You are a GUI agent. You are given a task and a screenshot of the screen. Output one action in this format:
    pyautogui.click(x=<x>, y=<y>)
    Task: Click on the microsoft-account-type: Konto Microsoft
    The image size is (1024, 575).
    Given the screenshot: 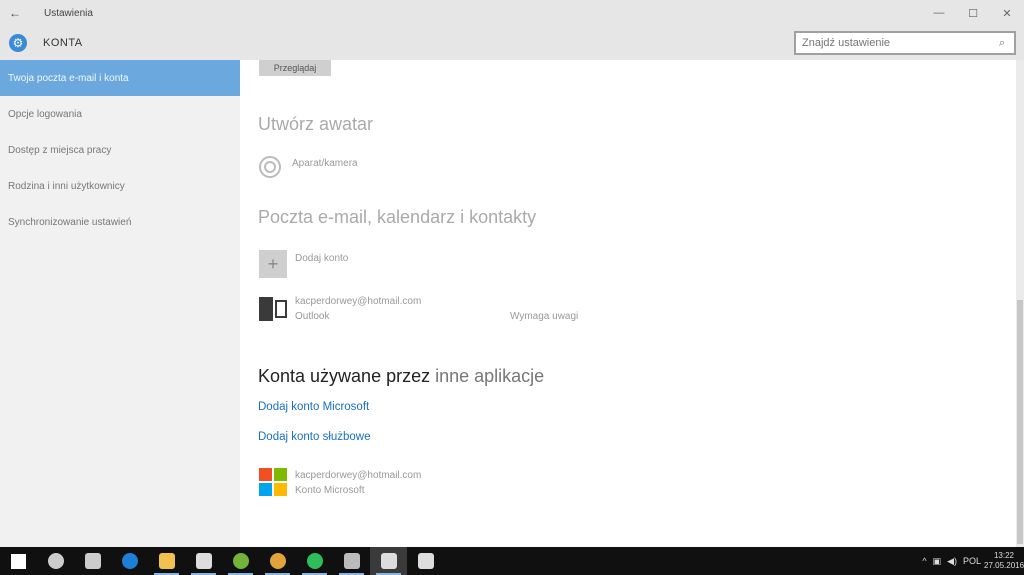 What is the action you would take?
    pyautogui.click(x=330, y=490)
    